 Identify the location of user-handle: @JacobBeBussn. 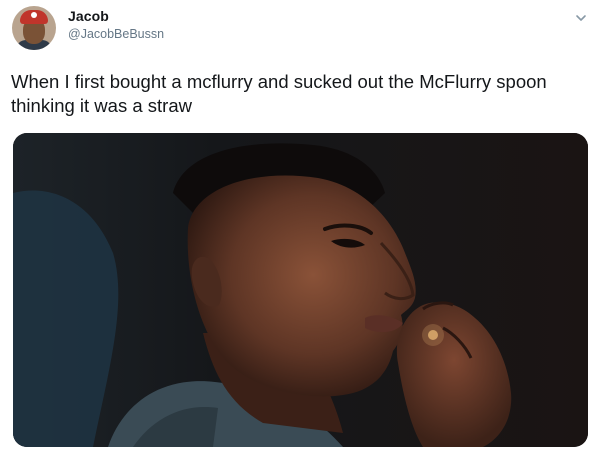
(116, 34).